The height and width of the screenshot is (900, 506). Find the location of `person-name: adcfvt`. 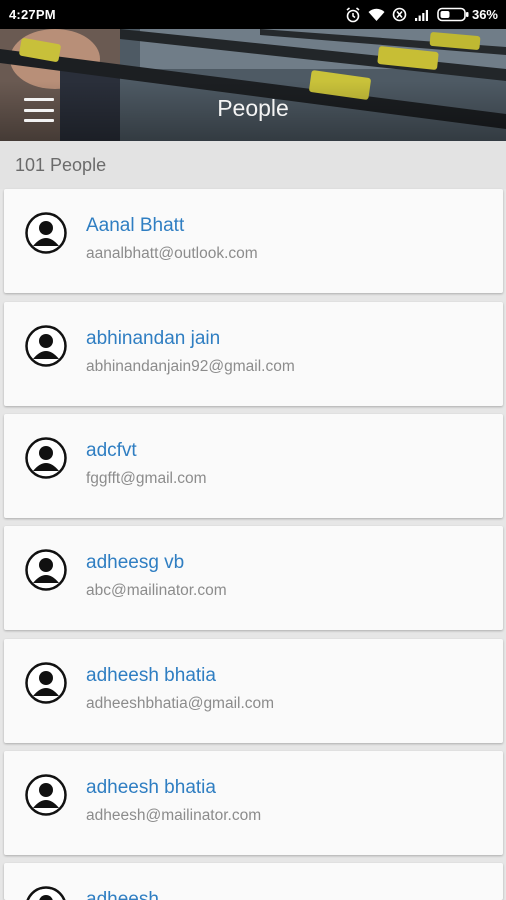

person-name: adcfvt is located at coordinates (111, 450).